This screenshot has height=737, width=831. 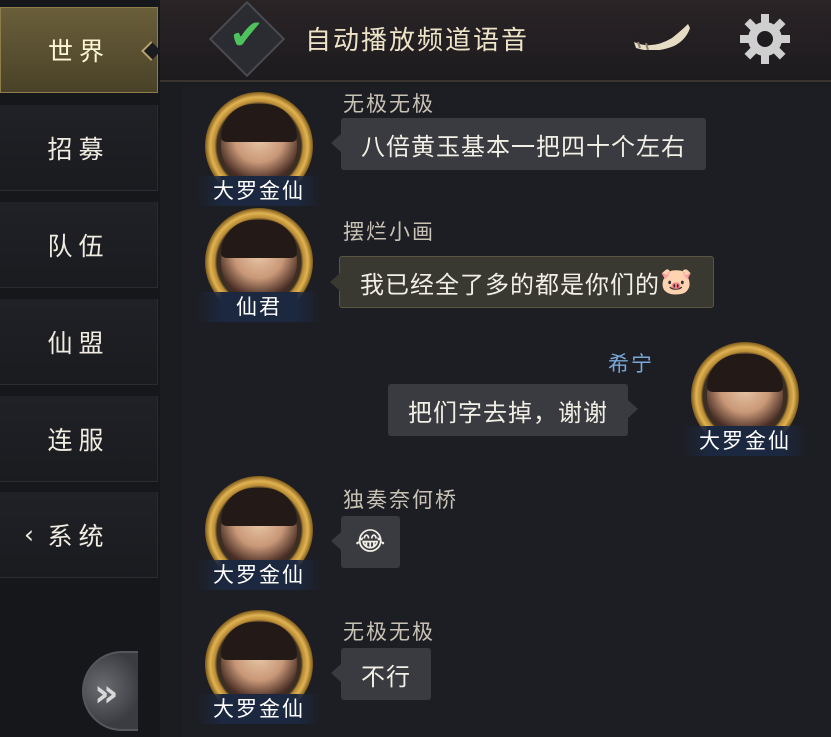 I want to click on tab-world-label: 世界, so click(x=78, y=51).